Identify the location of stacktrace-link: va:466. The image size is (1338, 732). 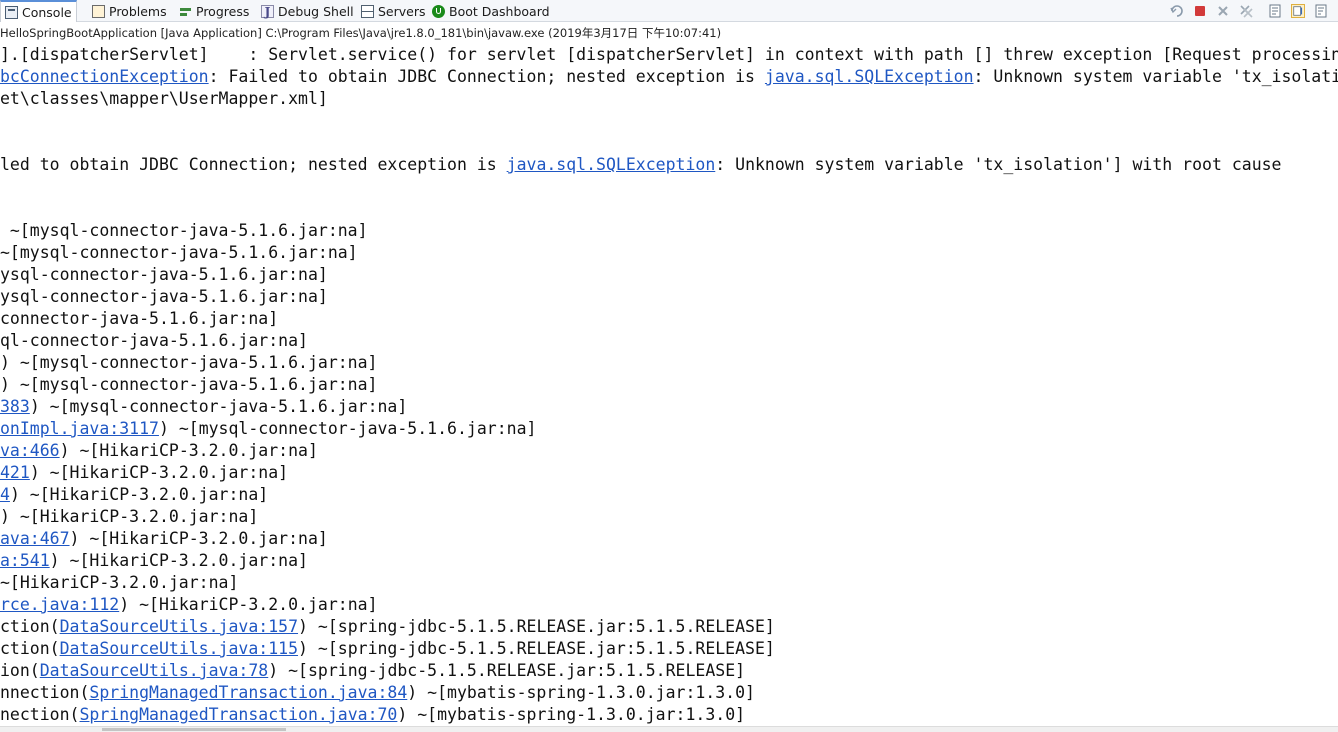
(30, 450).